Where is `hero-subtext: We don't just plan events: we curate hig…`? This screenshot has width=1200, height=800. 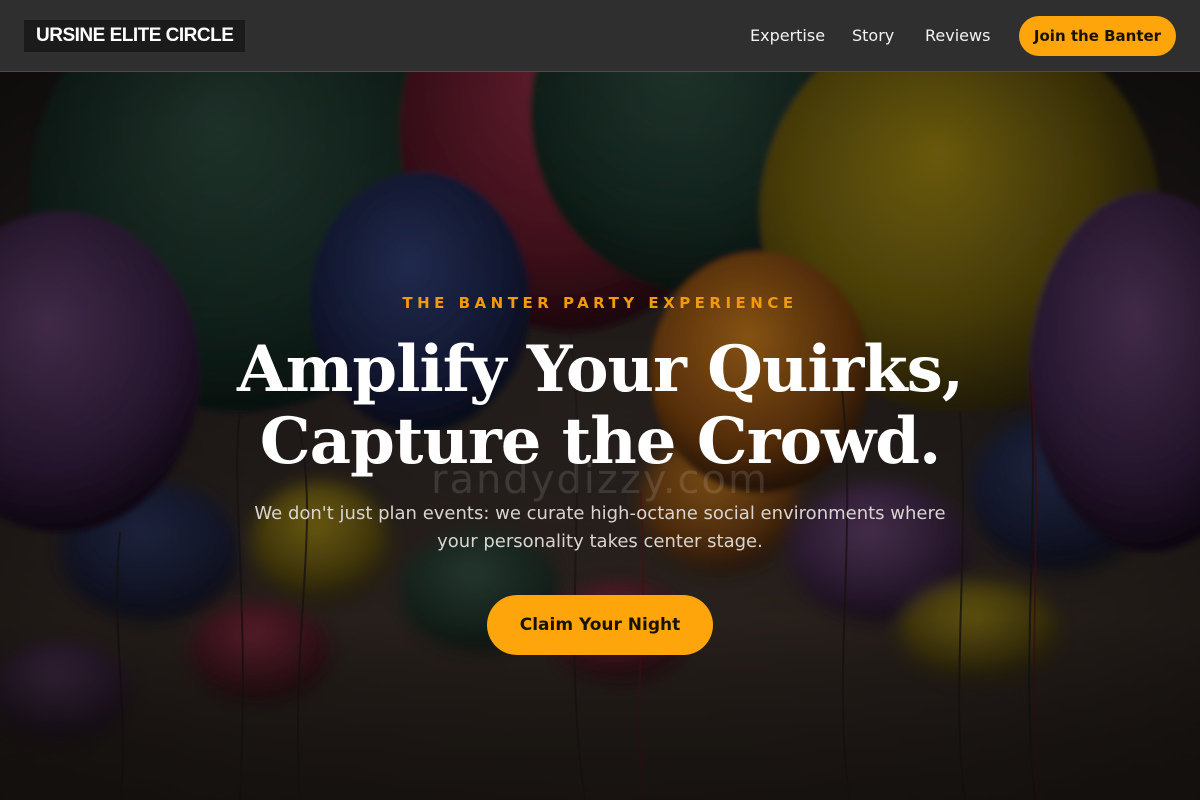 hero-subtext: We don't just plan events: we curate hig… is located at coordinates (600, 527).